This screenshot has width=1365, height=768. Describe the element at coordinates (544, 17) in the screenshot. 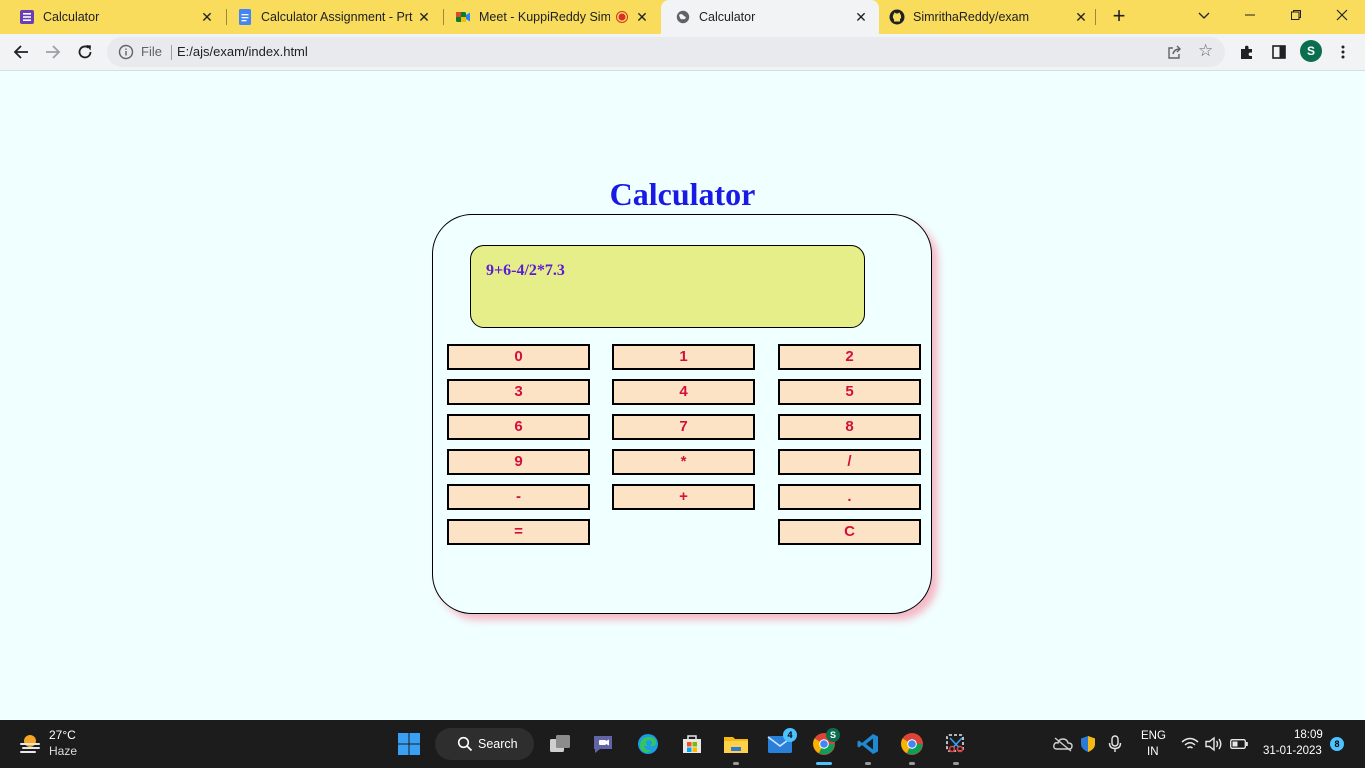

I see `tab-title: Meet - KuppiReddy Simr` at that location.